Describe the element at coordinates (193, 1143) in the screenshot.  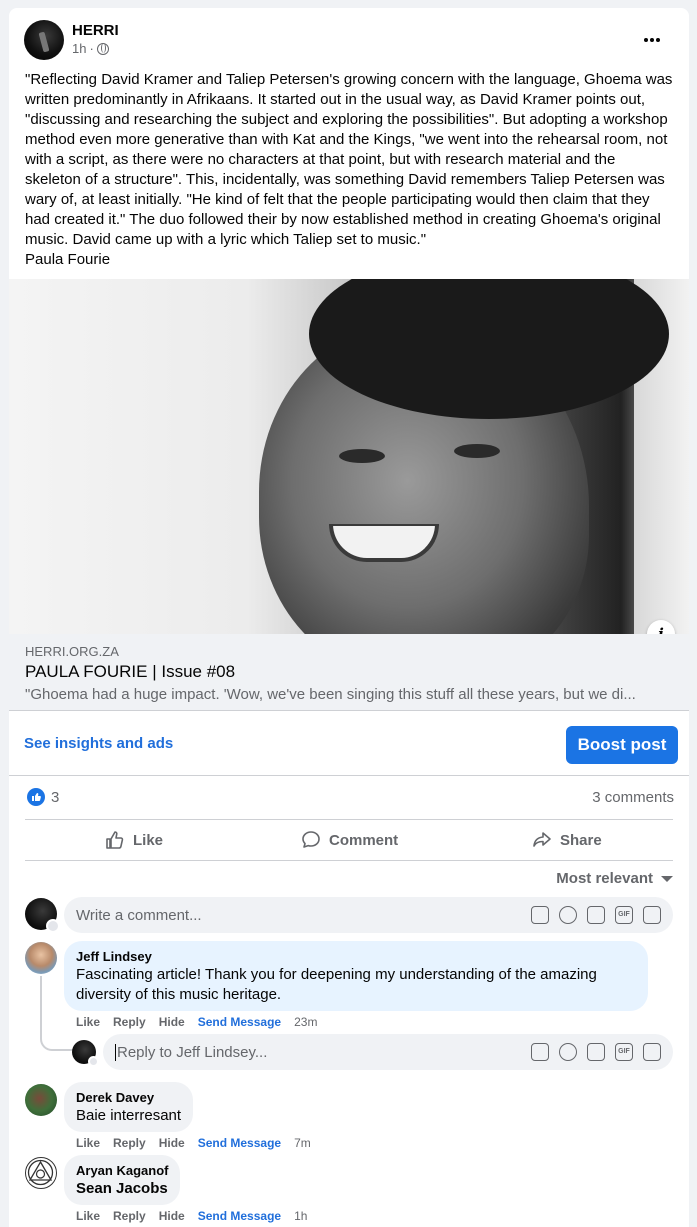
I see `comment-actions: Like Reply Hide Send Message 7m` at that location.